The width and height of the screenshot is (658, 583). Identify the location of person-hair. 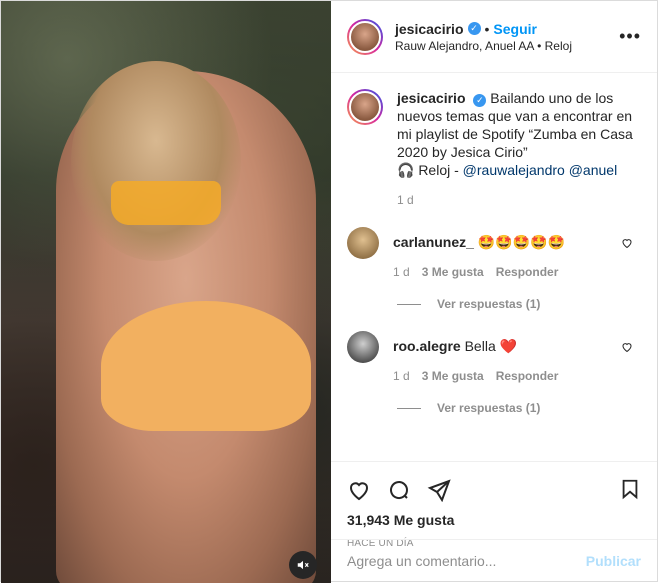
(156, 161).